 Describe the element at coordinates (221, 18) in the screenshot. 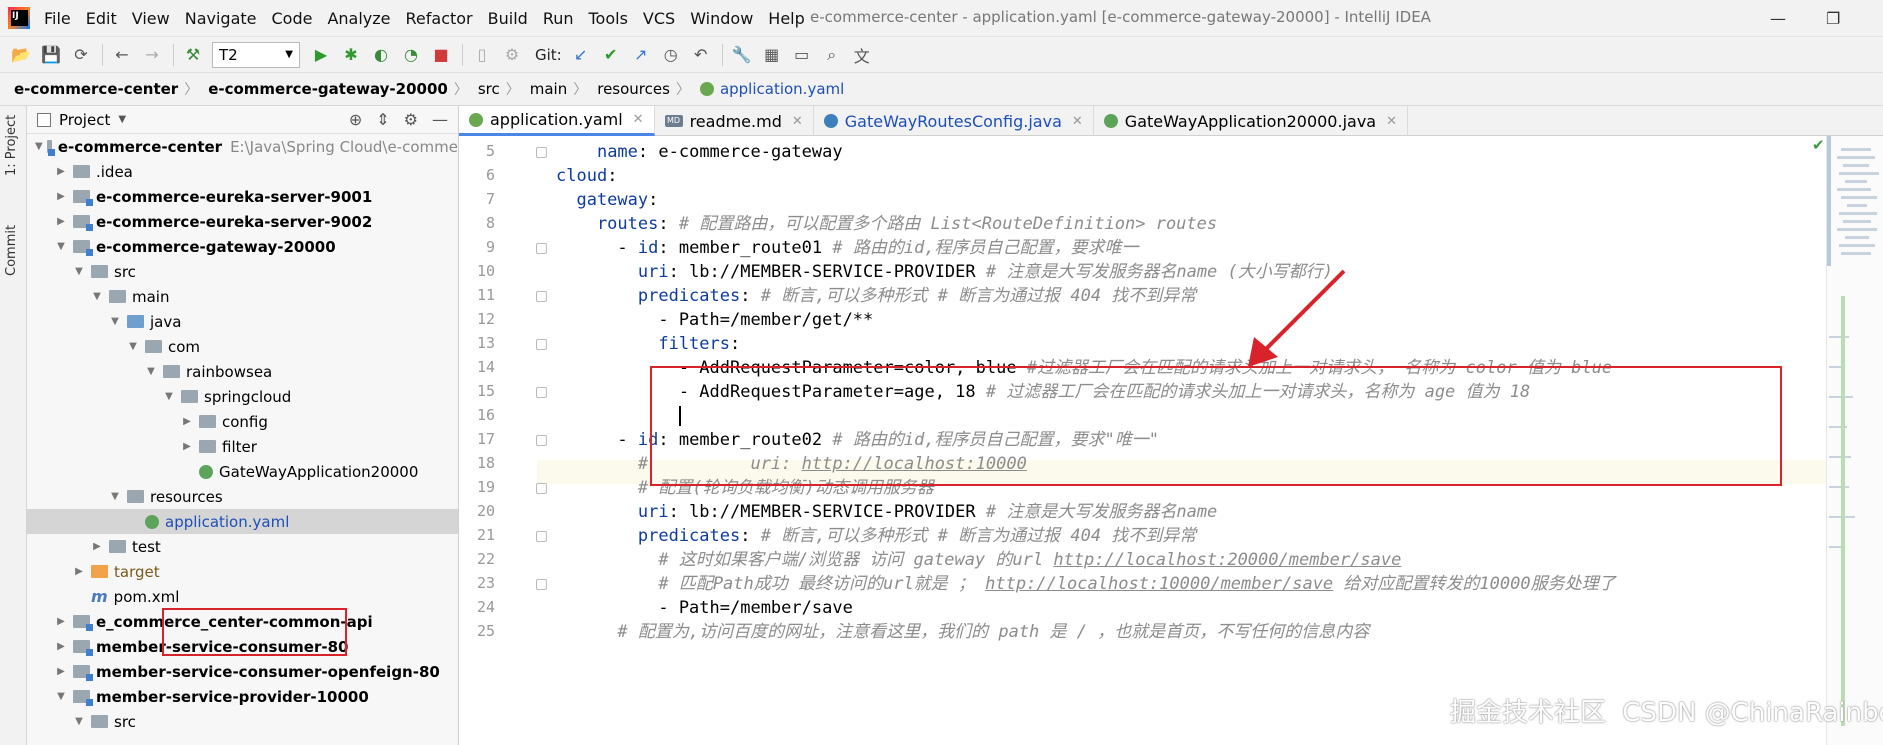

I see `menu-item-navigate: Navigate` at that location.